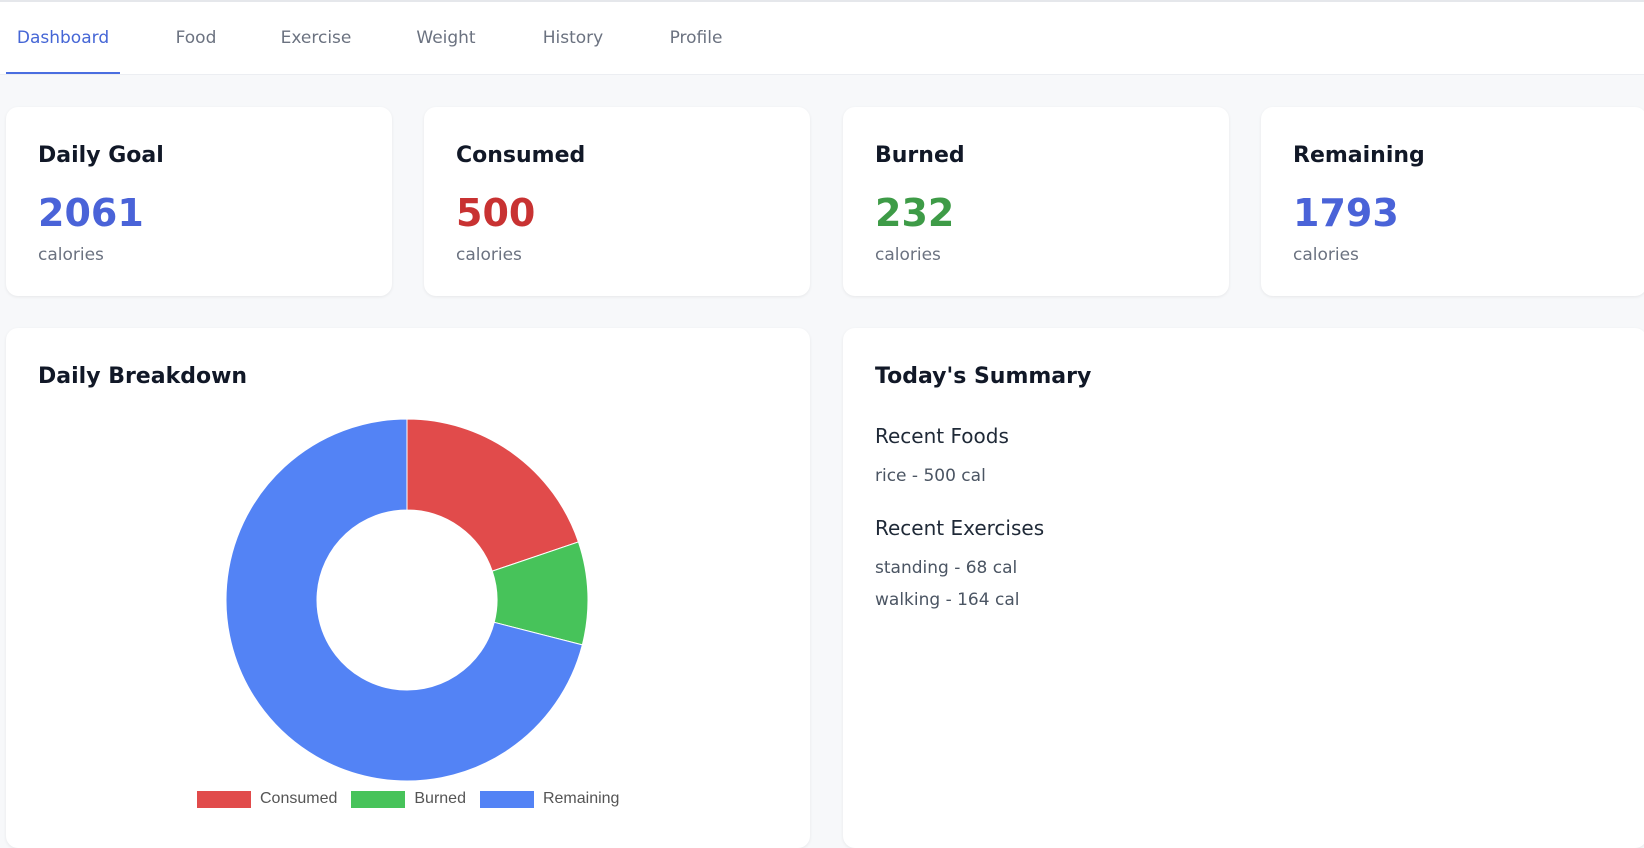 Image resolution: width=1644 pixels, height=848 pixels. Describe the element at coordinates (1036, 201) in the screenshot. I see `stat-card-burned: Burned 232 calories` at that location.